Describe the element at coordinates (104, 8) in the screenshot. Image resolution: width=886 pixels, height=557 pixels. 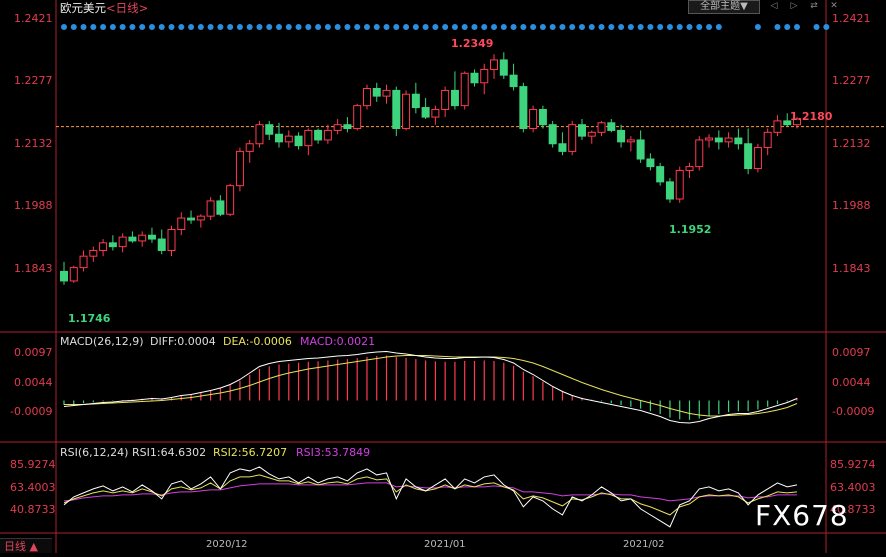
I see `chart-title: 欧元美元<日线>` at that location.